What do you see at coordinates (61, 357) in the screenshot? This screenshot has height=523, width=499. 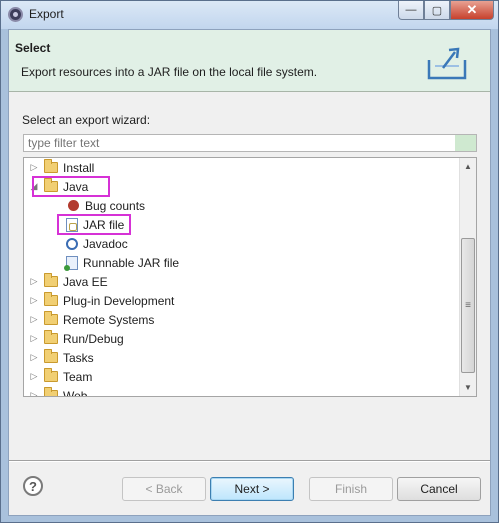 I see `tree-item-tasks: ▷ Tasks` at bounding box center [61, 357].